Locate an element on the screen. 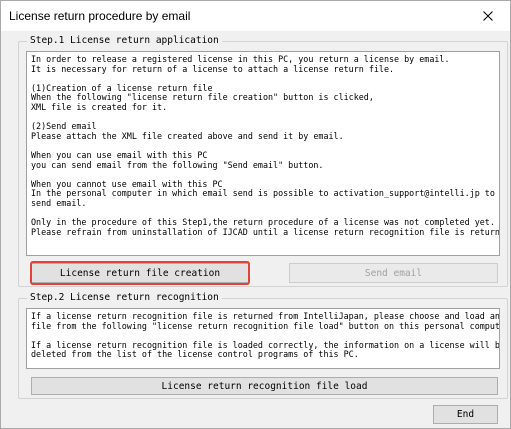 The height and width of the screenshot is (429, 511). window-title: License return procedure by email is located at coordinates (100, 16).